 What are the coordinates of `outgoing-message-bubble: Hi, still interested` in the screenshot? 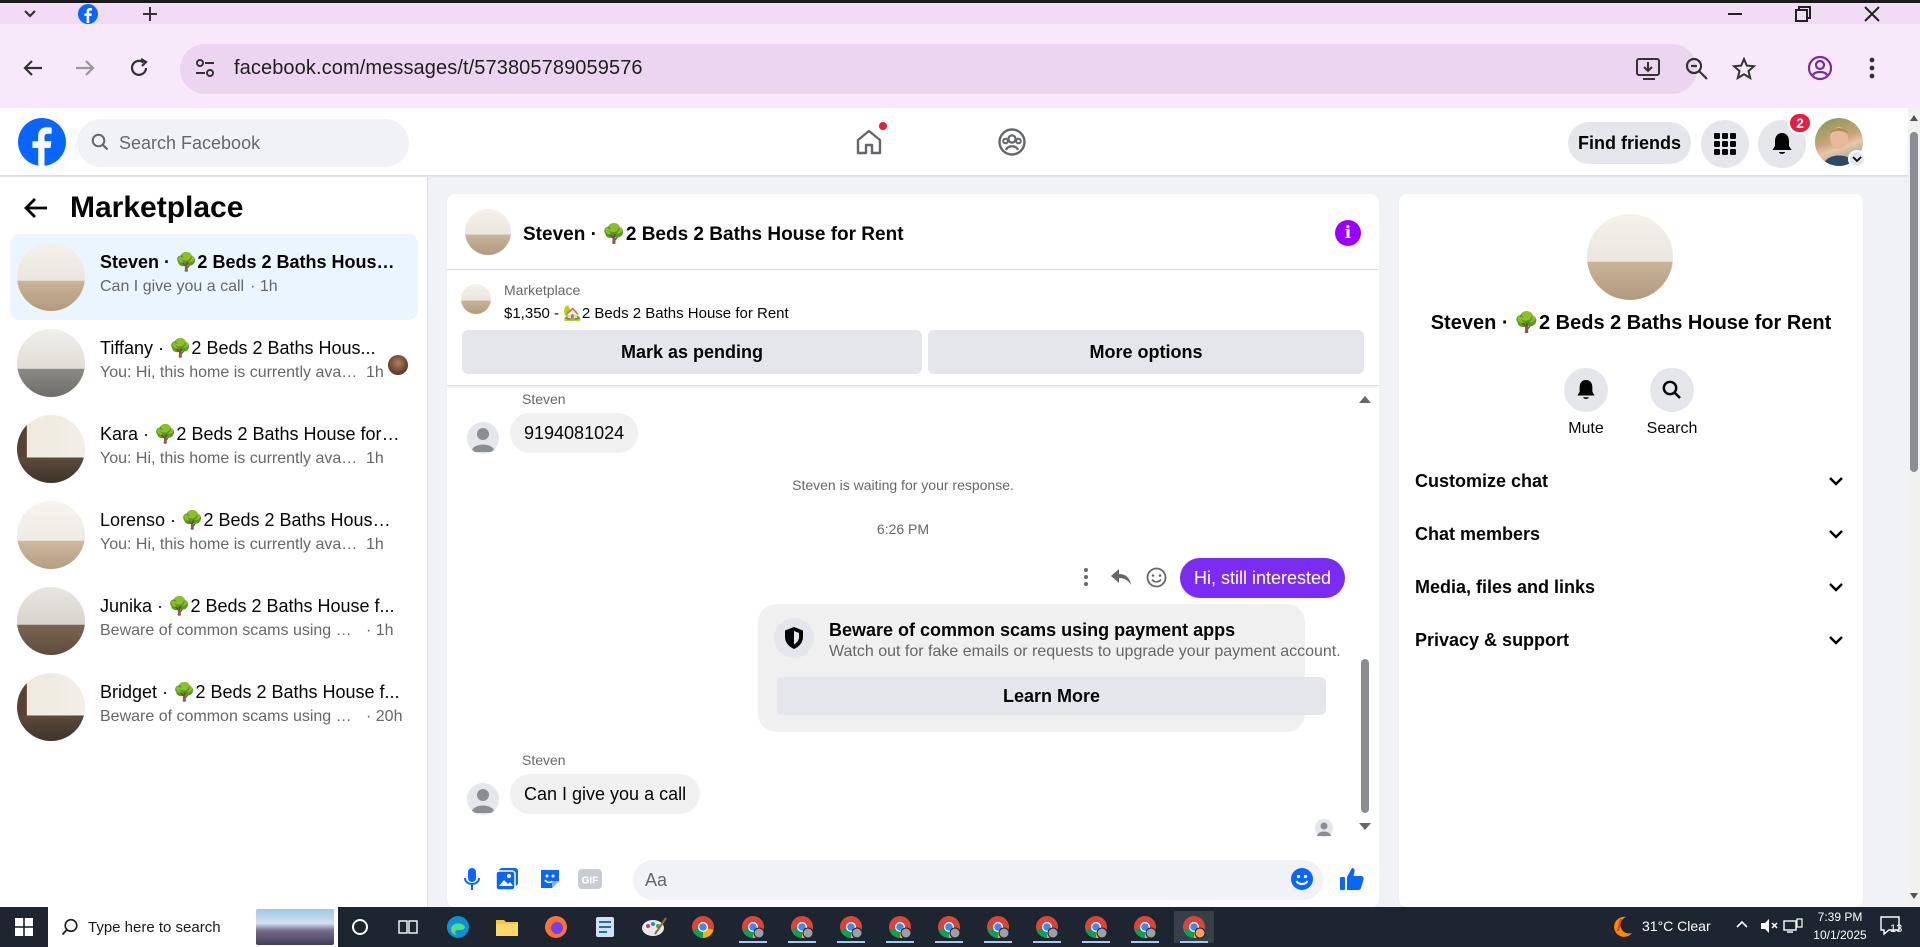 It's located at (1263, 578).